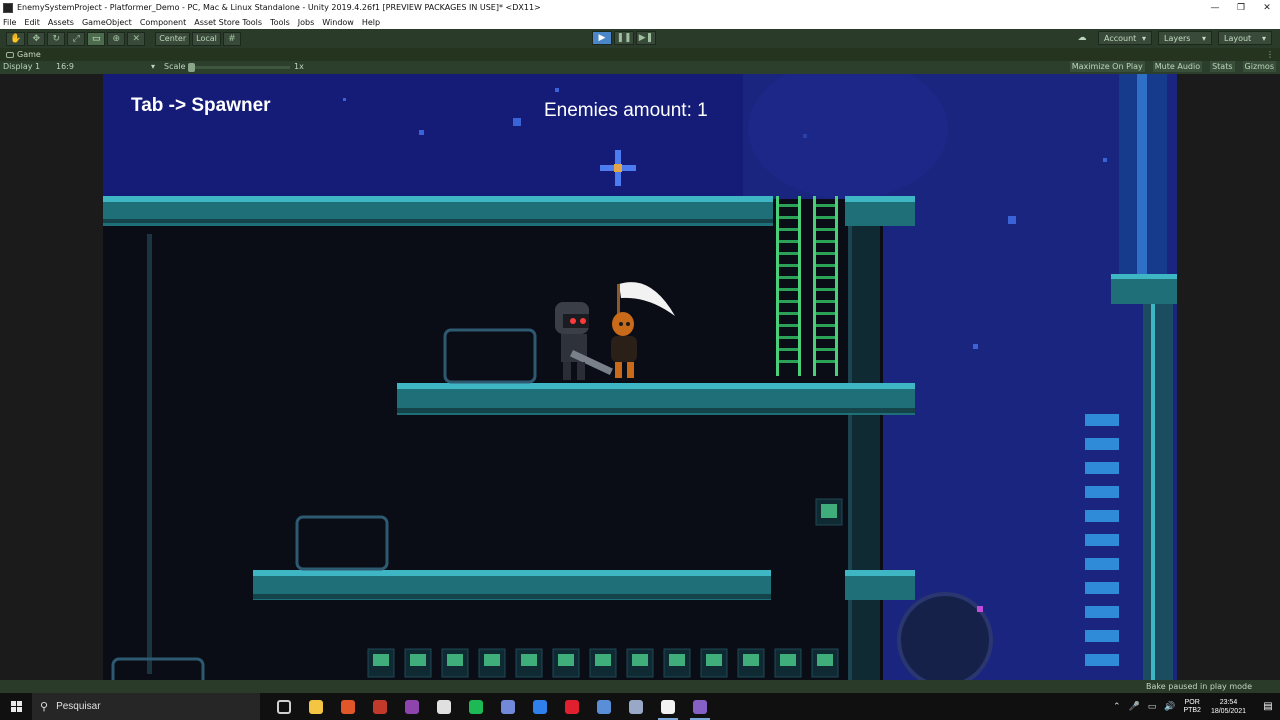  I want to click on app-store-glyph, so click(604, 706).